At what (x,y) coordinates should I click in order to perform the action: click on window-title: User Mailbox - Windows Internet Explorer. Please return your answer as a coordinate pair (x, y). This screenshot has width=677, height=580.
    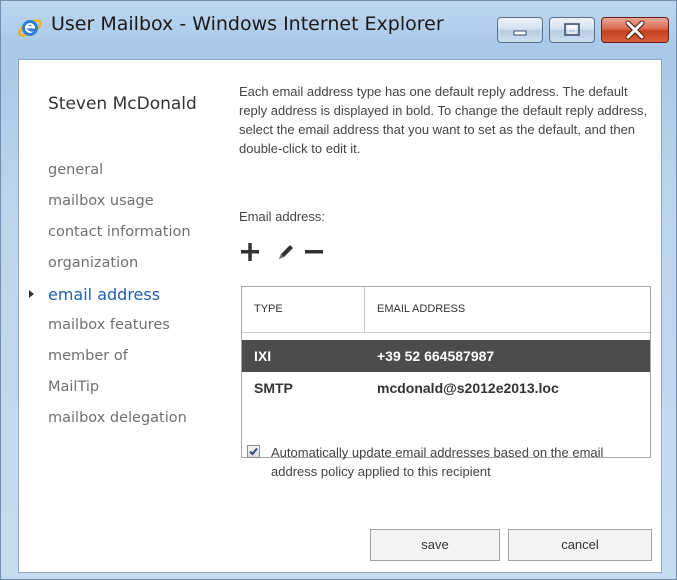
    Looking at the image, I should click on (247, 24).